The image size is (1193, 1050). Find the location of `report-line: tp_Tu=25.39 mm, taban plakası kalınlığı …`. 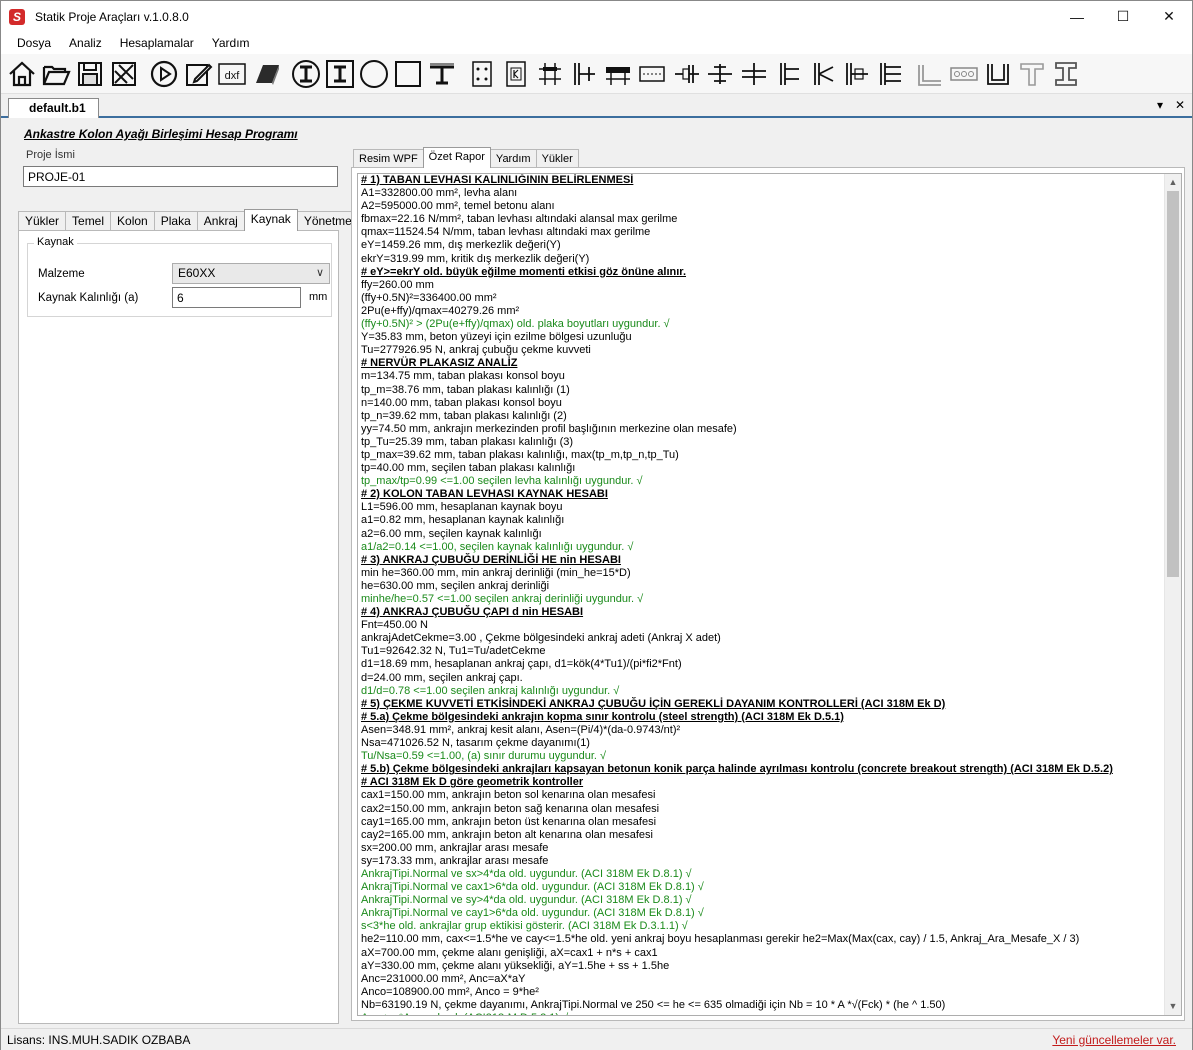

report-line: tp_Tu=25.39 mm, taban plakası kalınlığı … is located at coordinates (467, 441).